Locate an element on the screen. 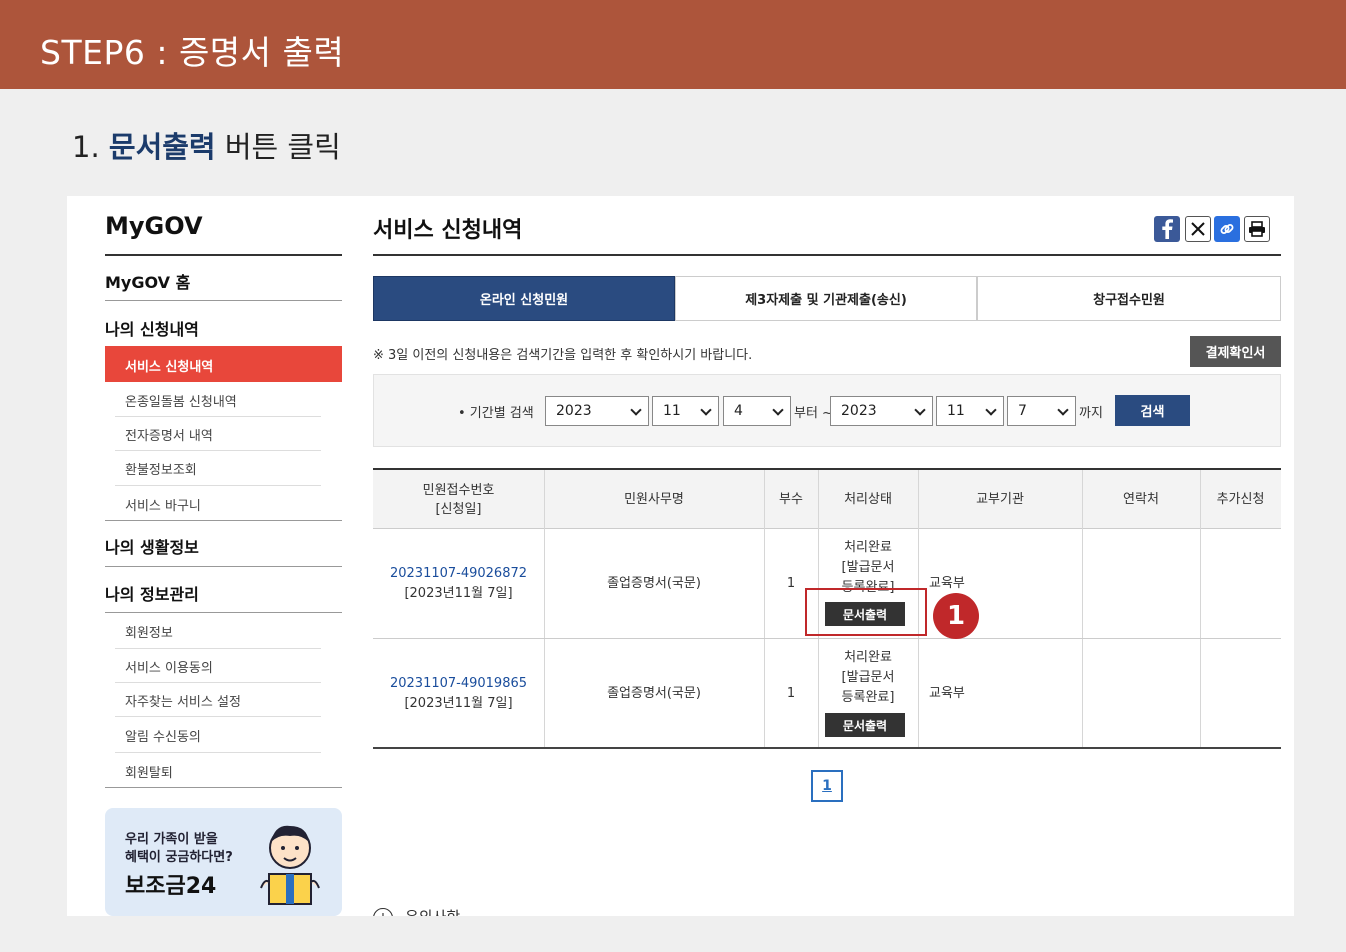  status-line2: [발급문서 is located at coordinates (868, 677).